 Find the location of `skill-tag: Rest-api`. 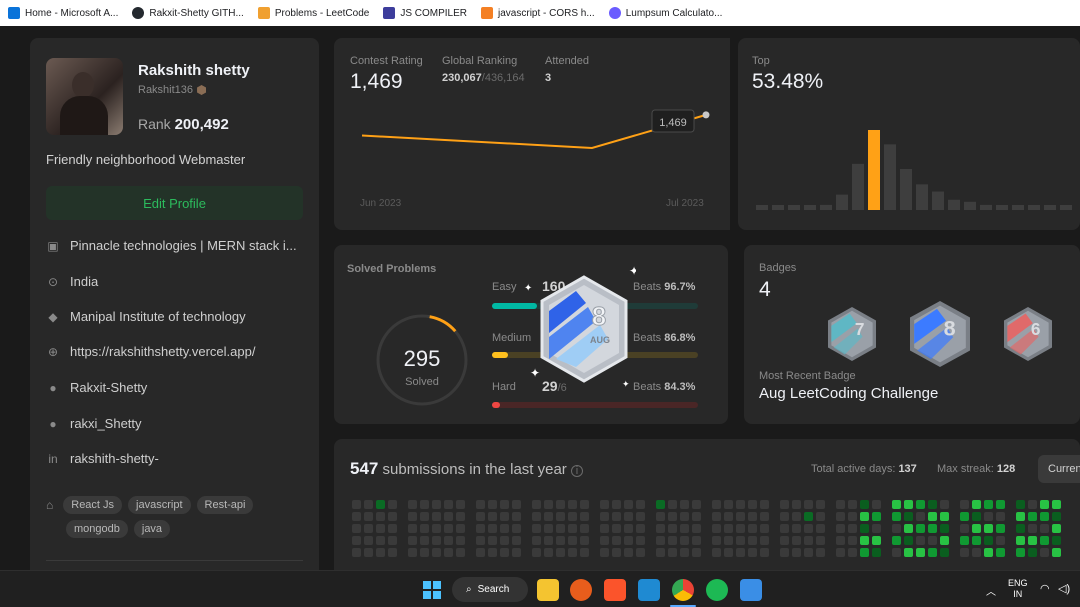

skill-tag: Rest-api is located at coordinates (225, 505).